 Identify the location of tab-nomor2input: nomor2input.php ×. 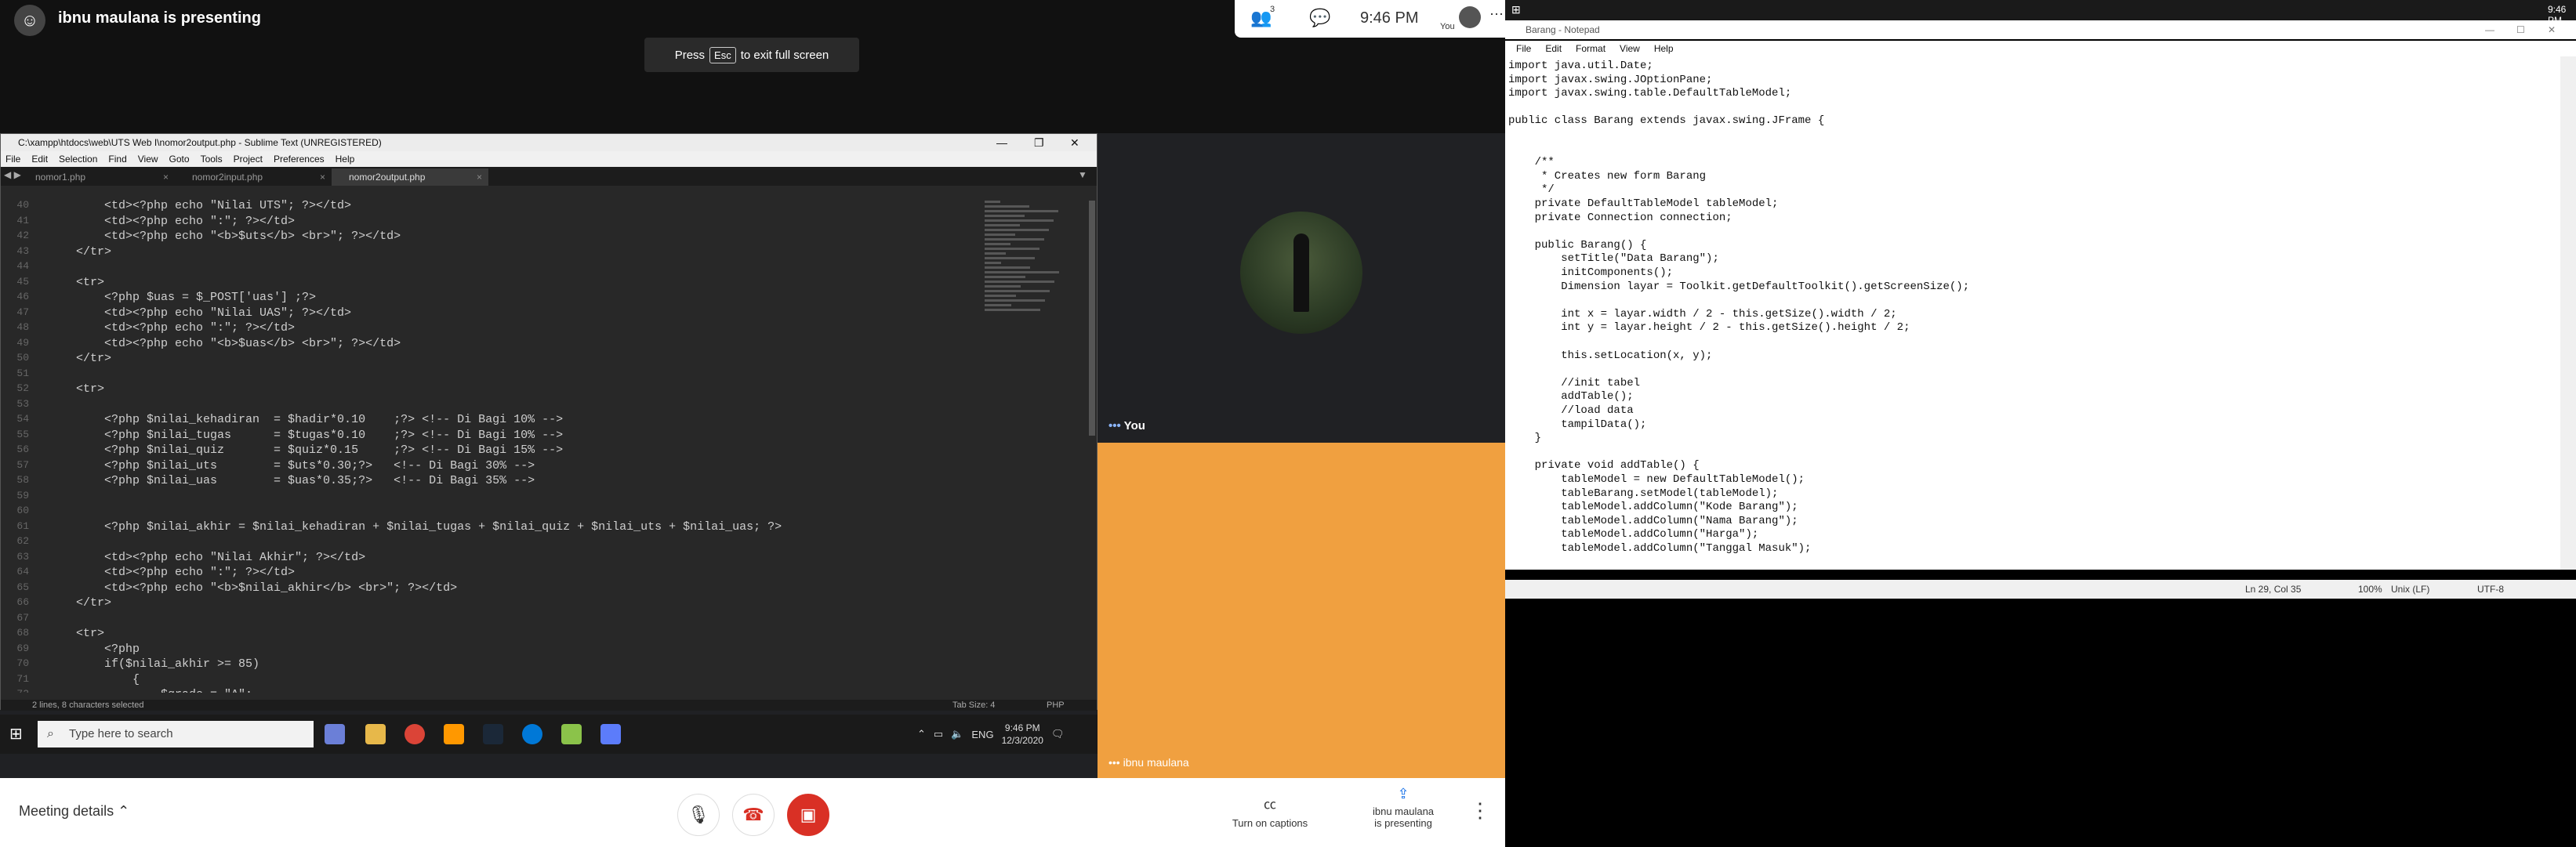
(254, 177).